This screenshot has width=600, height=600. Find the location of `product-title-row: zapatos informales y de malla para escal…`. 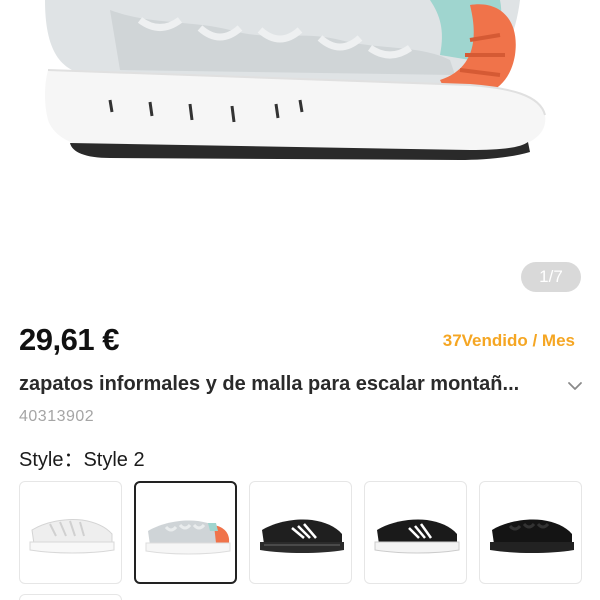

product-title-row: zapatos informales y de malla para escal… is located at coordinates (301, 386).